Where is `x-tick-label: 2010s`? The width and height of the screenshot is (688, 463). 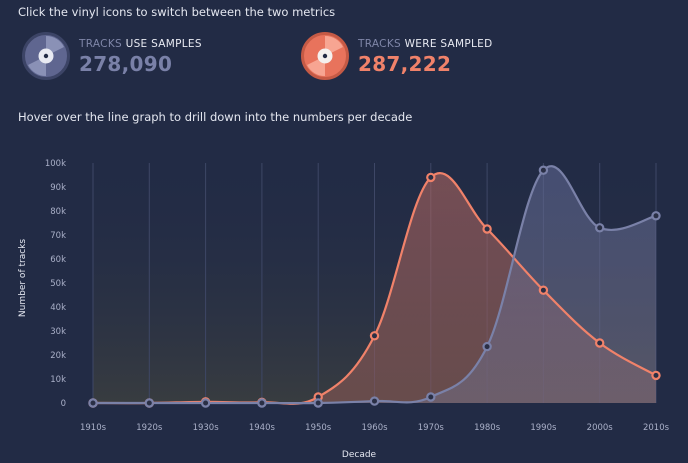
x-tick-label: 2010s is located at coordinates (656, 428).